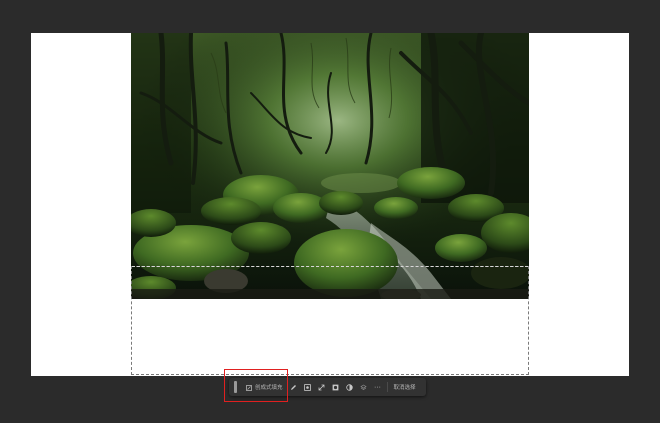  Describe the element at coordinates (294, 387) in the screenshot. I see `pencil-icon` at that location.